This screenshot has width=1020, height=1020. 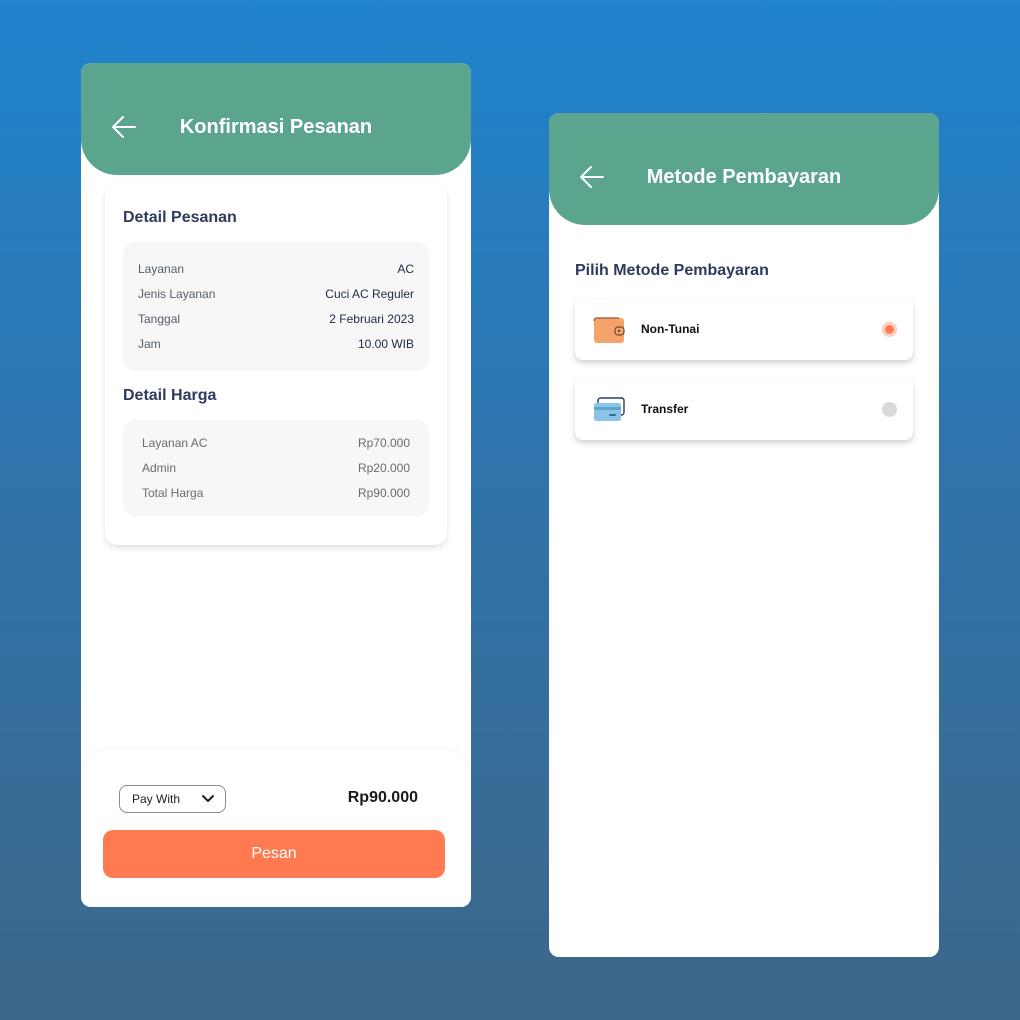 What do you see at coordinates (276, 345) in the screenshot?
I see `order-row-time: Jam 10.00 WIB` at bounding box center [276, 345].